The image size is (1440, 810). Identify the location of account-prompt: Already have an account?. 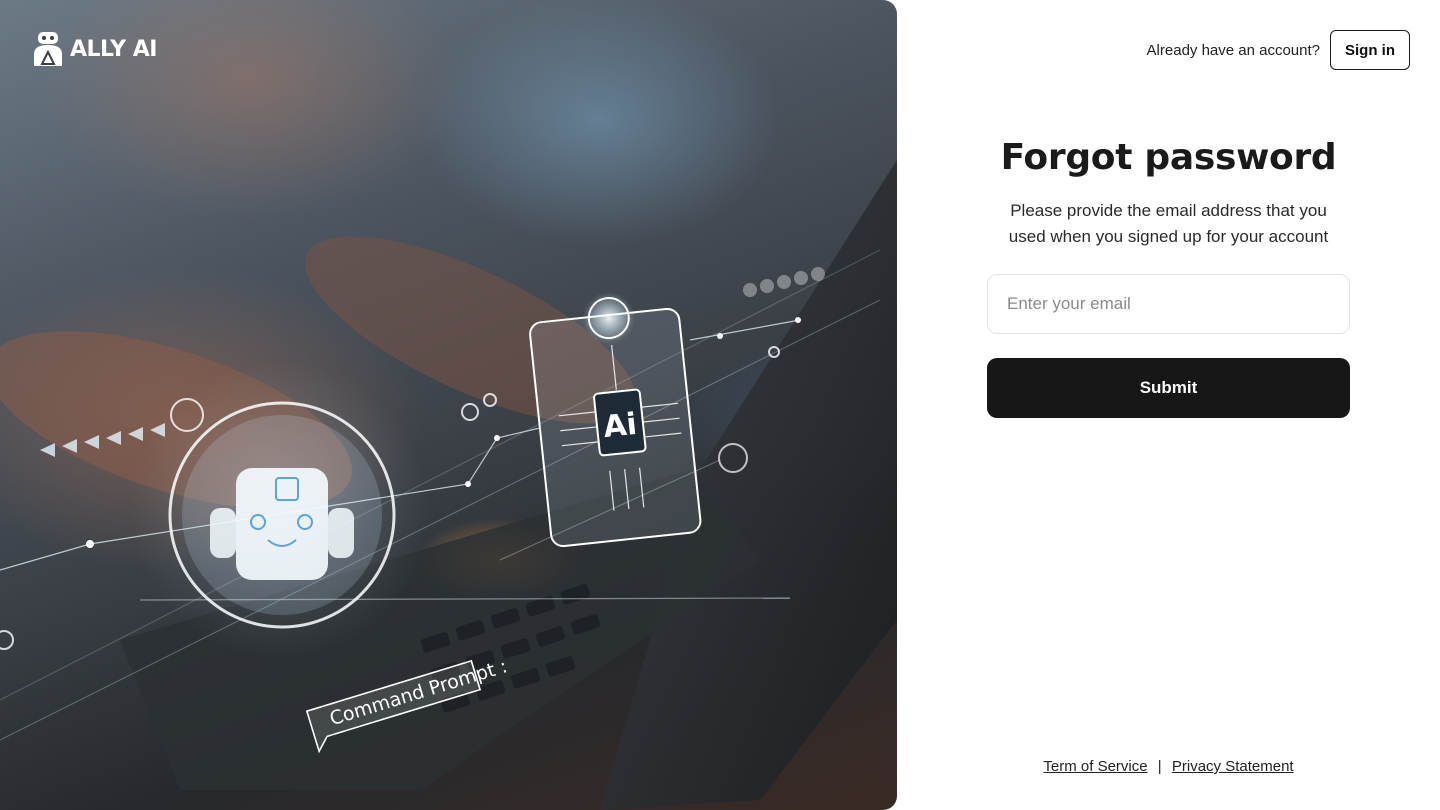
(1233, 50).